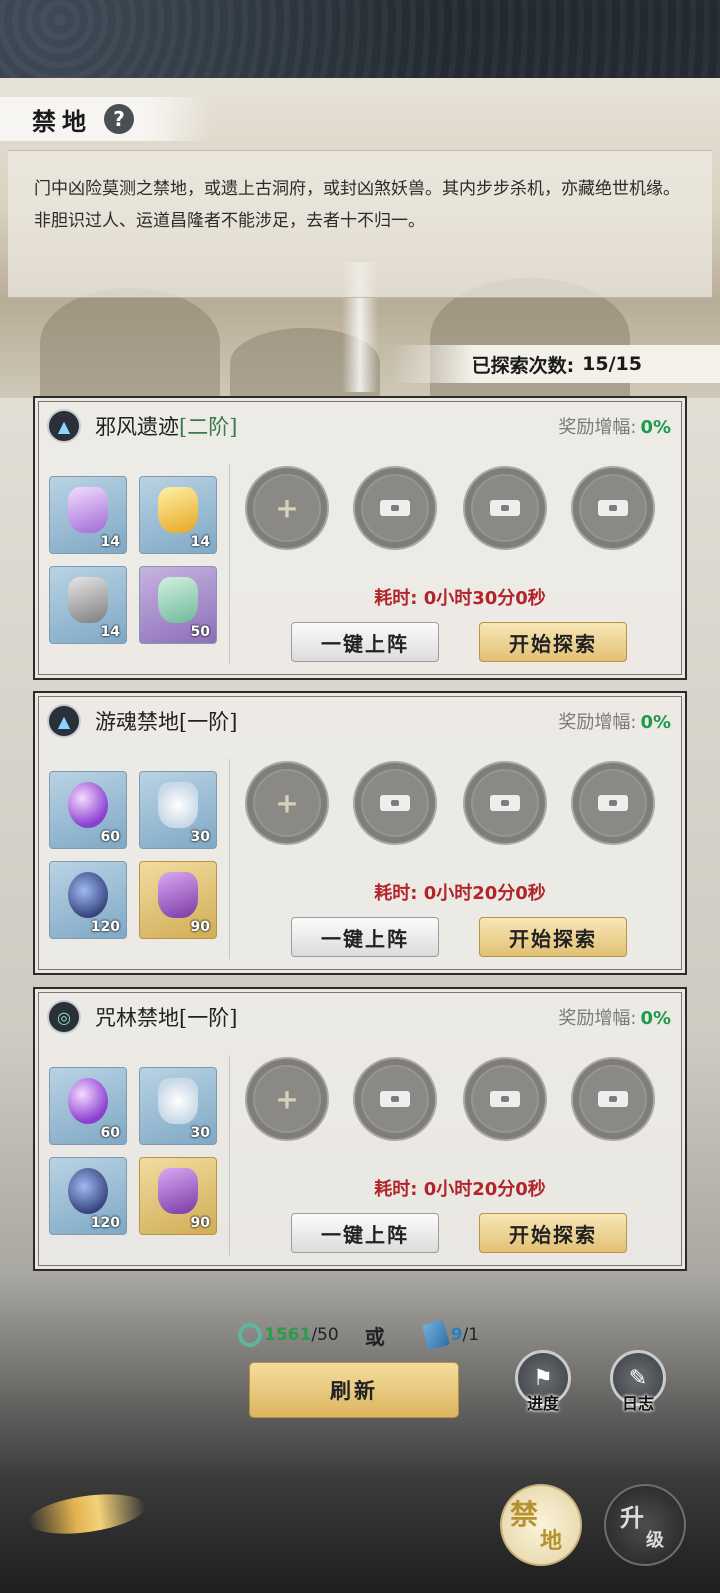 This screenshot has width=720, height=1593. What do you see at coordinates (655, 1540) in the screenshot?
I see `upgrade-tab-char2: 级` at bounding box center [655, 1540].